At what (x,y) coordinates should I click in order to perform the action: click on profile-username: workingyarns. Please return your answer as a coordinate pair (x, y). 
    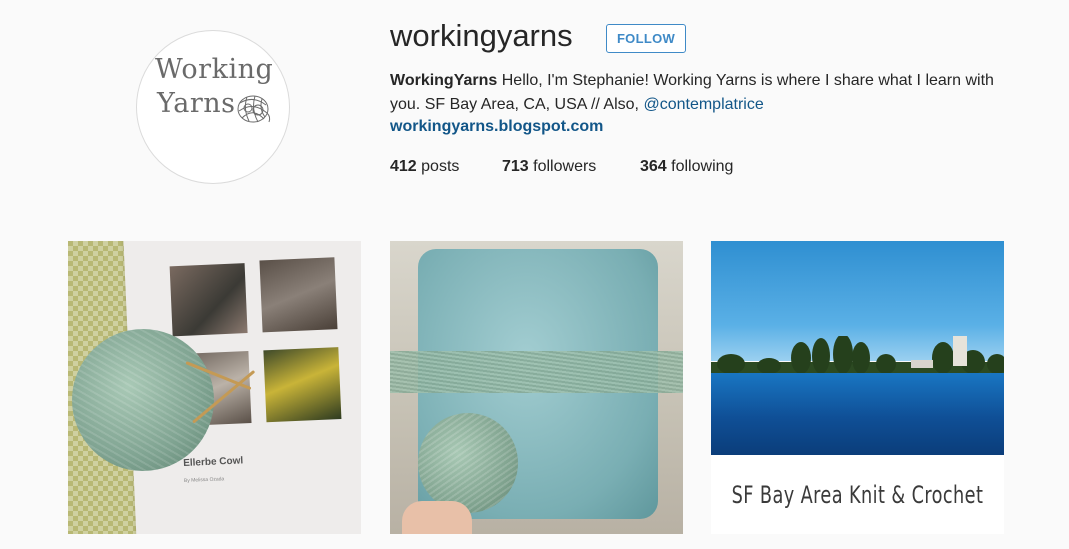
    Looking at the image, I should click on (481, 35).